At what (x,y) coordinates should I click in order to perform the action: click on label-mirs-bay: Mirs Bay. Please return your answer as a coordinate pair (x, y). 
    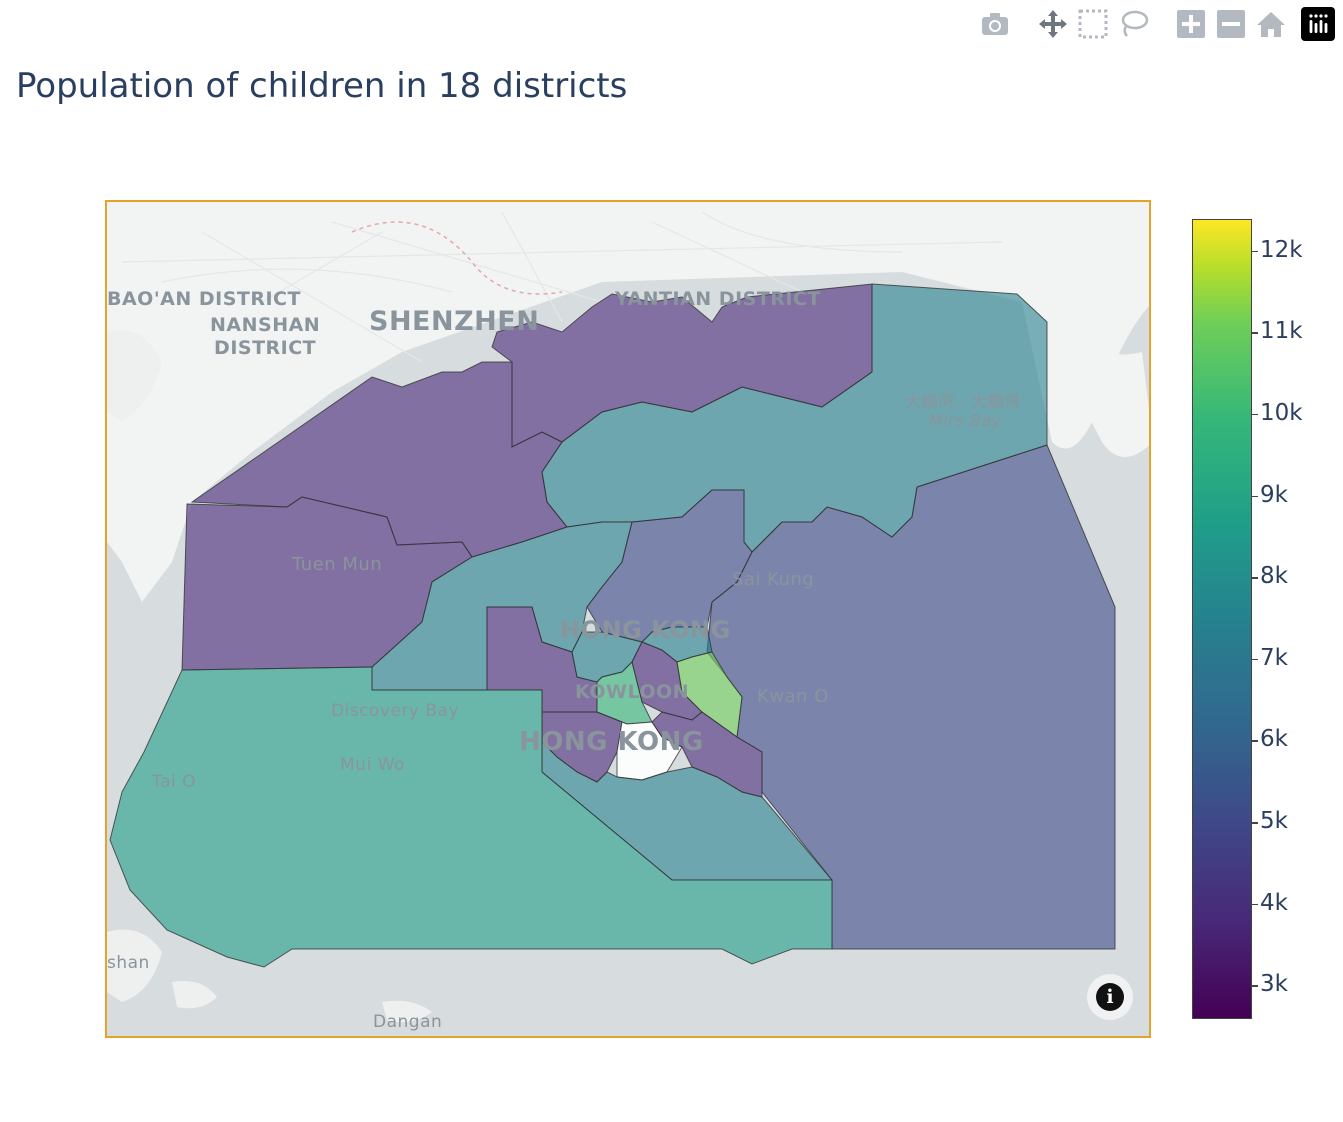
    Looking at the image, I should click on (965, 420).